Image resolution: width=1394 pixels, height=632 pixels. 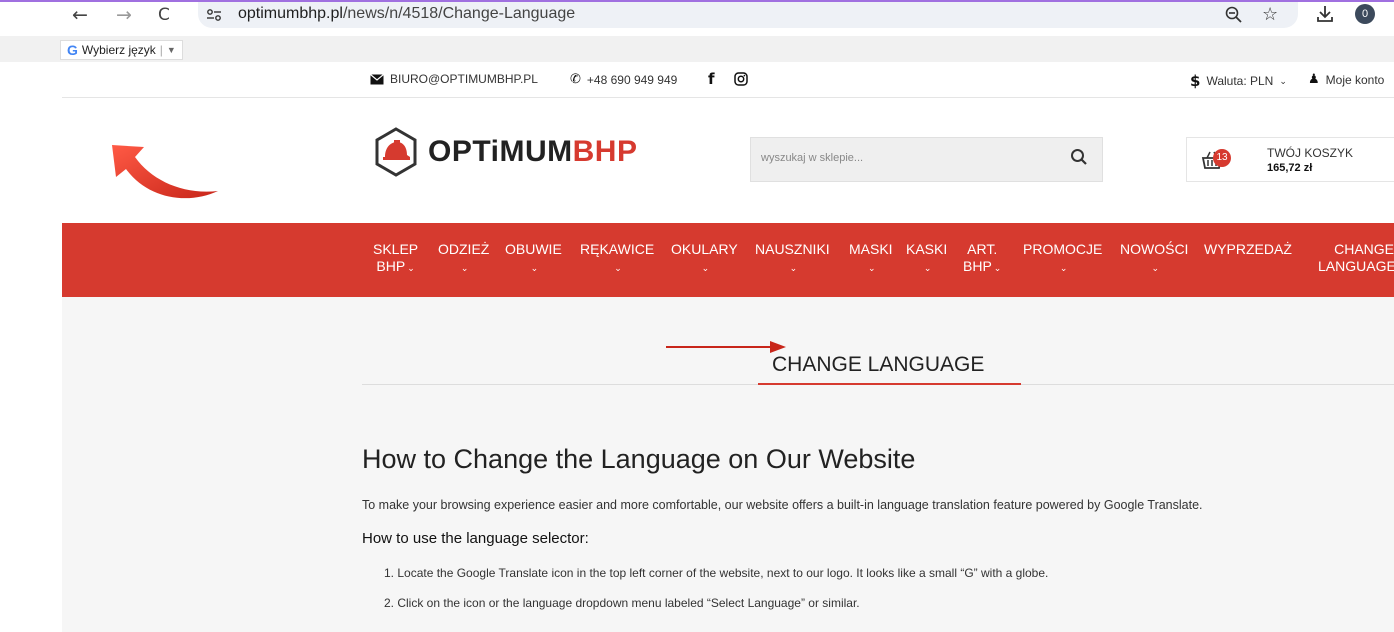 I want to click on menu-item-label: MASKI, so click(x=871, y=249).